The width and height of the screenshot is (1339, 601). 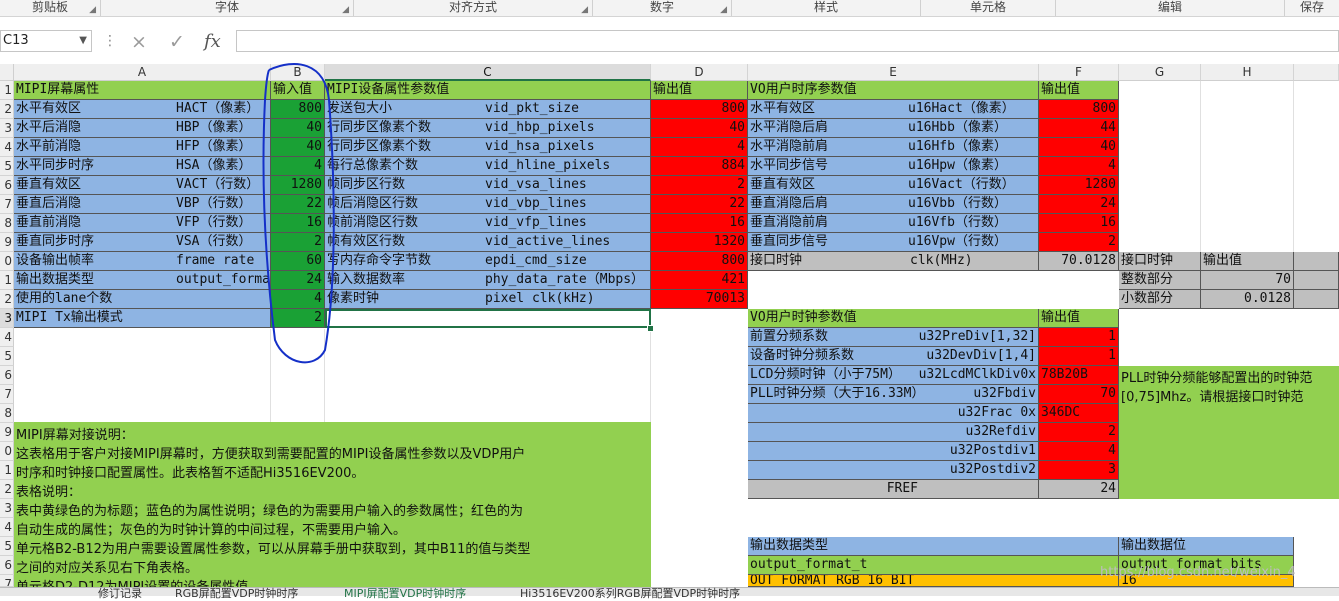 I want to click on mipi-param-cell: 写内存命令字节数 epdi_cmd_size, so click(x=488, y=261).